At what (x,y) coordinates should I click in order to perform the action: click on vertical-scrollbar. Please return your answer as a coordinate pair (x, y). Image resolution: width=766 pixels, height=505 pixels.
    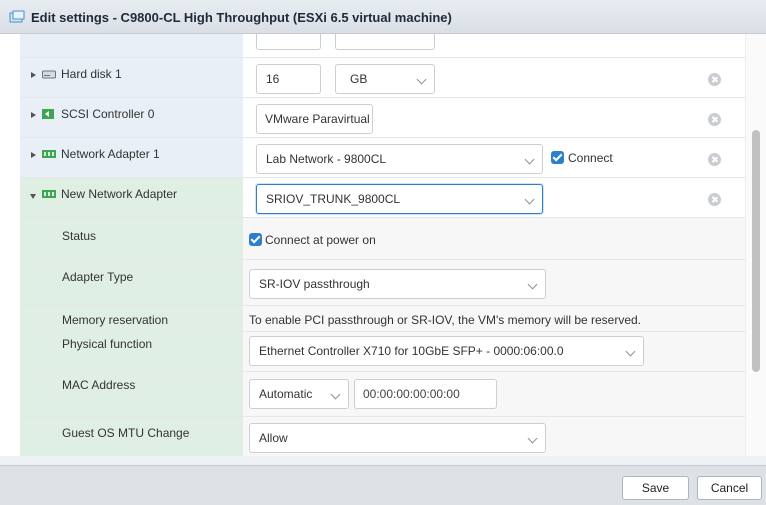
    Looking at the image, I should click on (755, 245).